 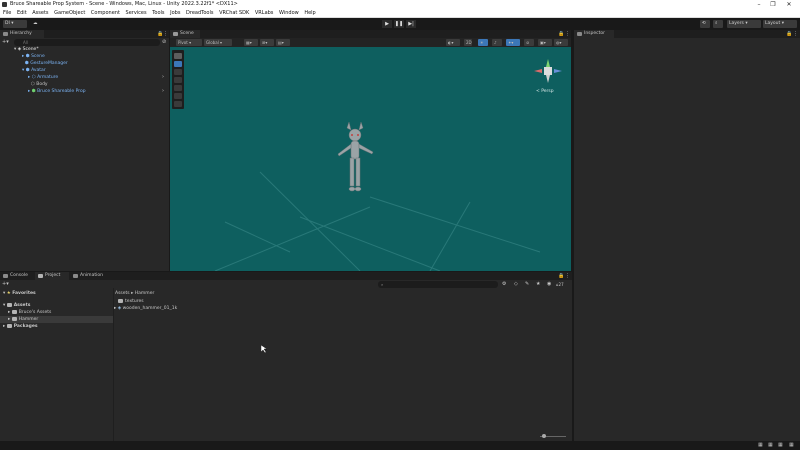 I want to click on file-label: textures, so click(x=134, y=301).